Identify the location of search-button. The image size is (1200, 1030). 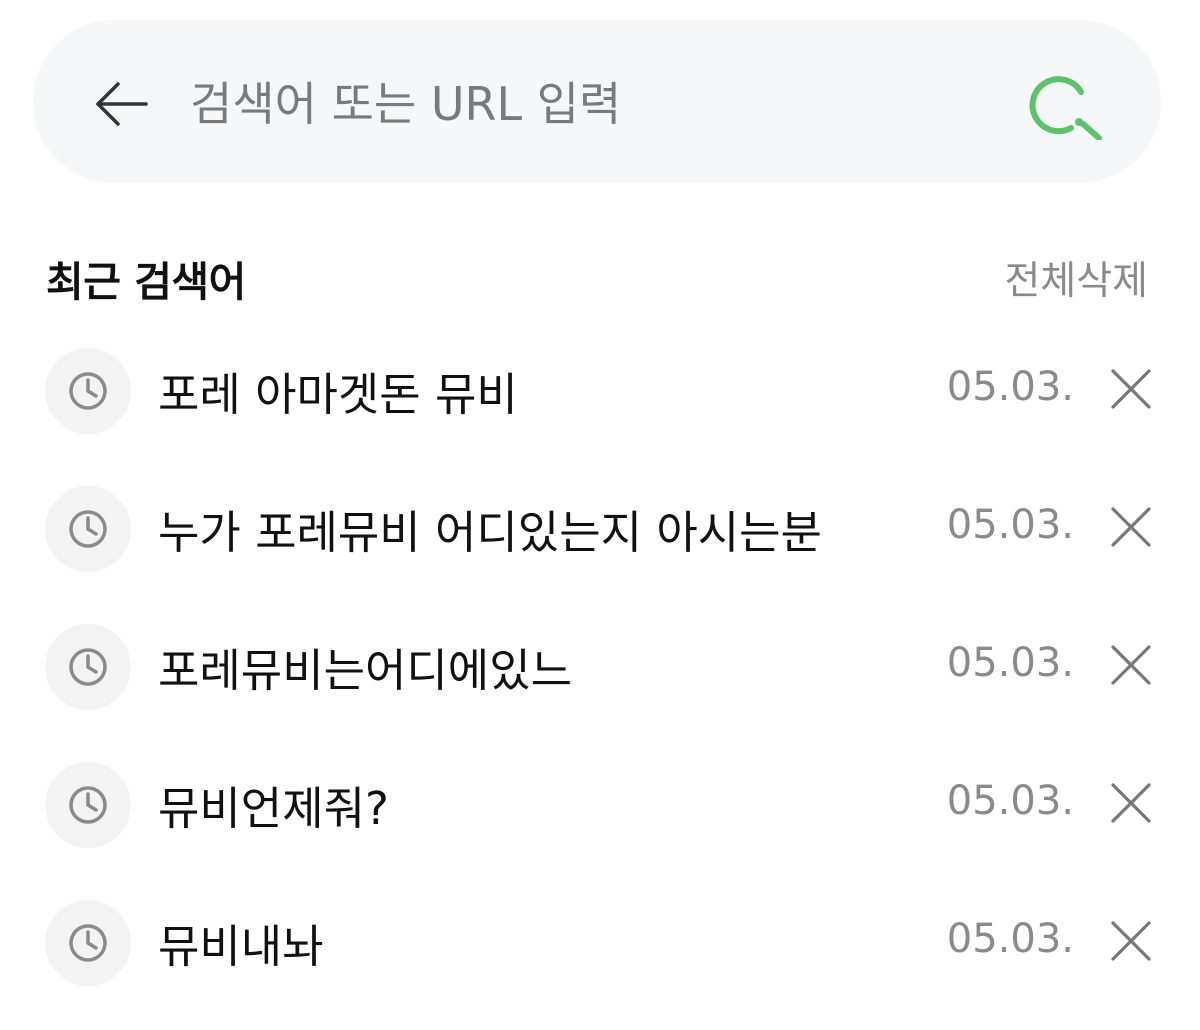
(1065, 105).